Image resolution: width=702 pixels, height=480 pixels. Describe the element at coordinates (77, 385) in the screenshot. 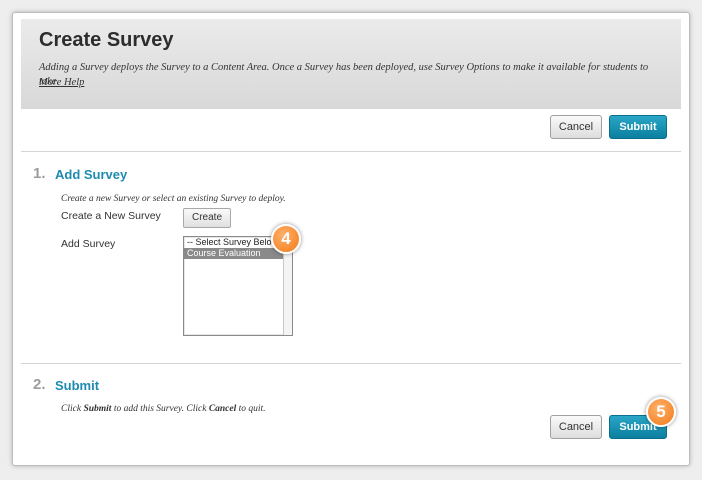

I see `section-title-submit: Submit` at that location.